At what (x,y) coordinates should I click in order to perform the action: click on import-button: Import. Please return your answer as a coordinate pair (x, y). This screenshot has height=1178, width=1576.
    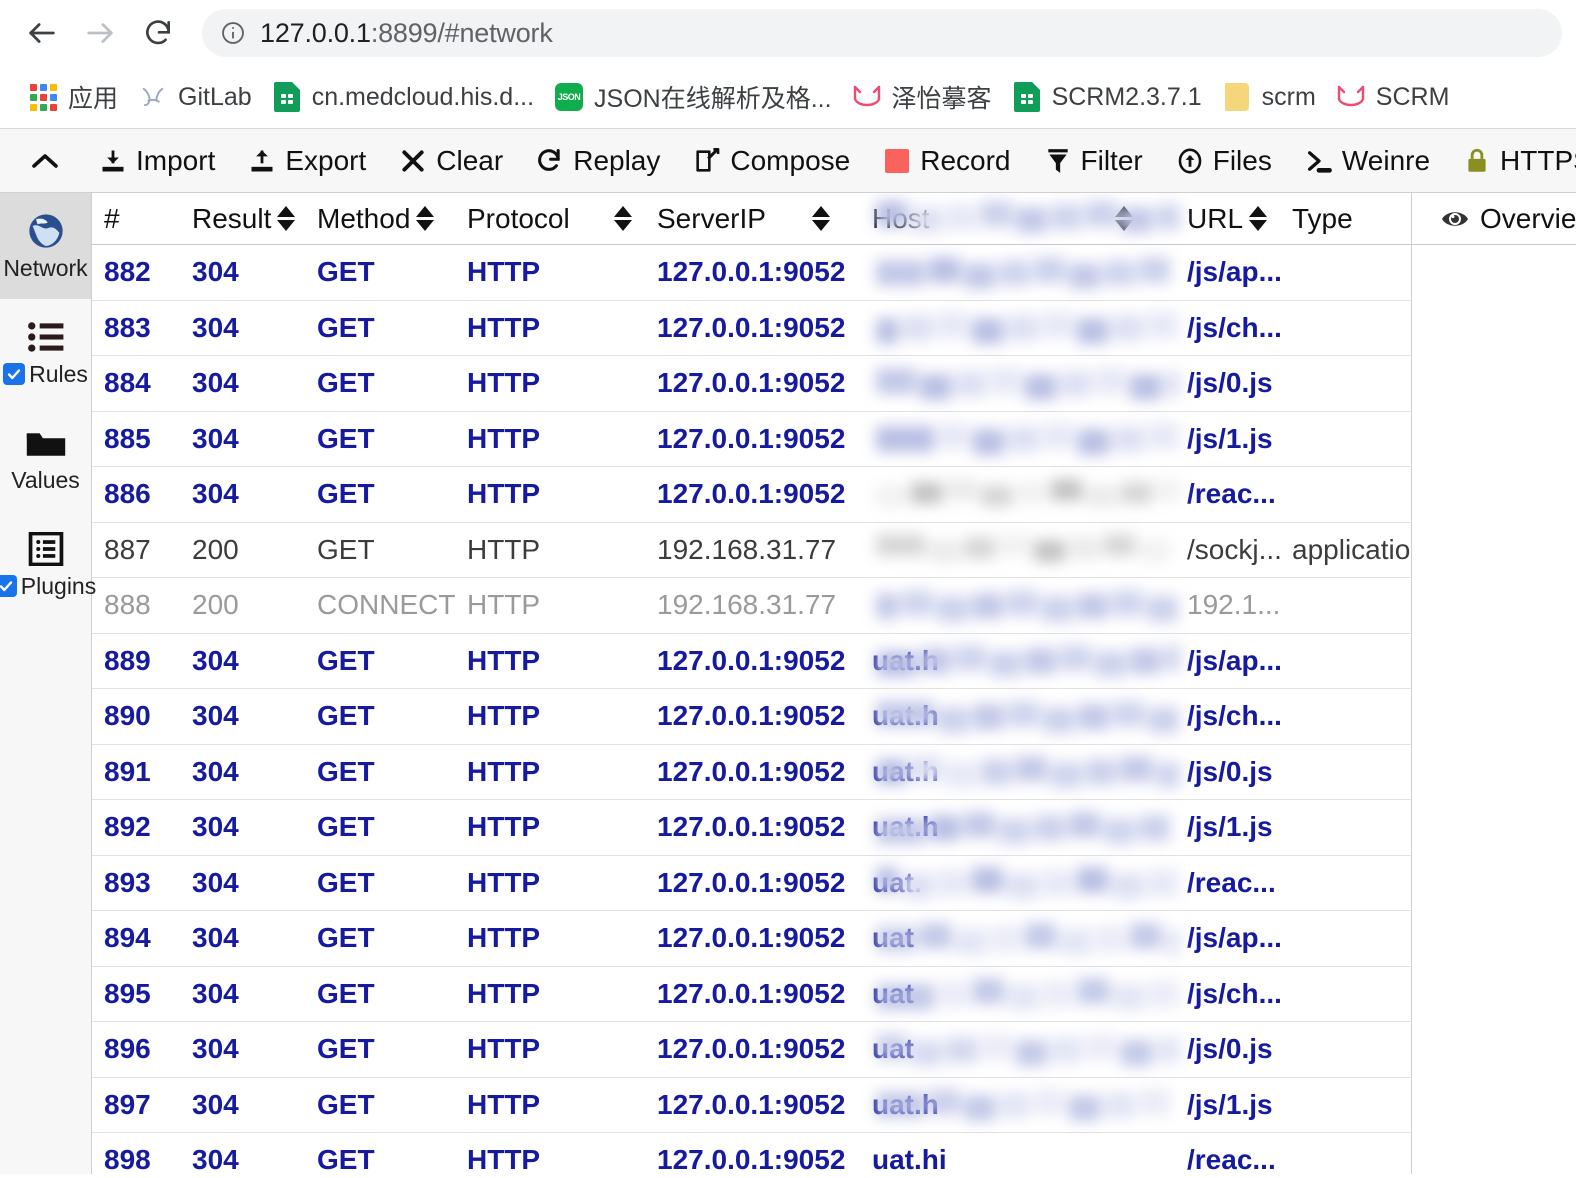
    Looking at the image, I should click on (156, 161).